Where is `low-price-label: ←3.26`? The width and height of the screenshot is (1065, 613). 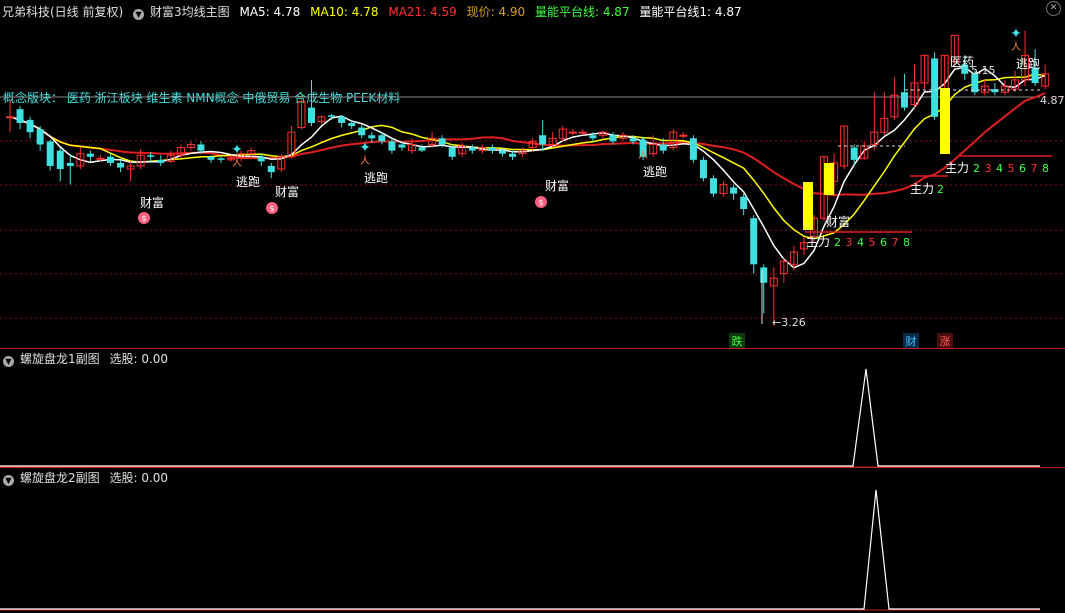
low-price-label: ←3.26 is located at coordinates (789, 322).